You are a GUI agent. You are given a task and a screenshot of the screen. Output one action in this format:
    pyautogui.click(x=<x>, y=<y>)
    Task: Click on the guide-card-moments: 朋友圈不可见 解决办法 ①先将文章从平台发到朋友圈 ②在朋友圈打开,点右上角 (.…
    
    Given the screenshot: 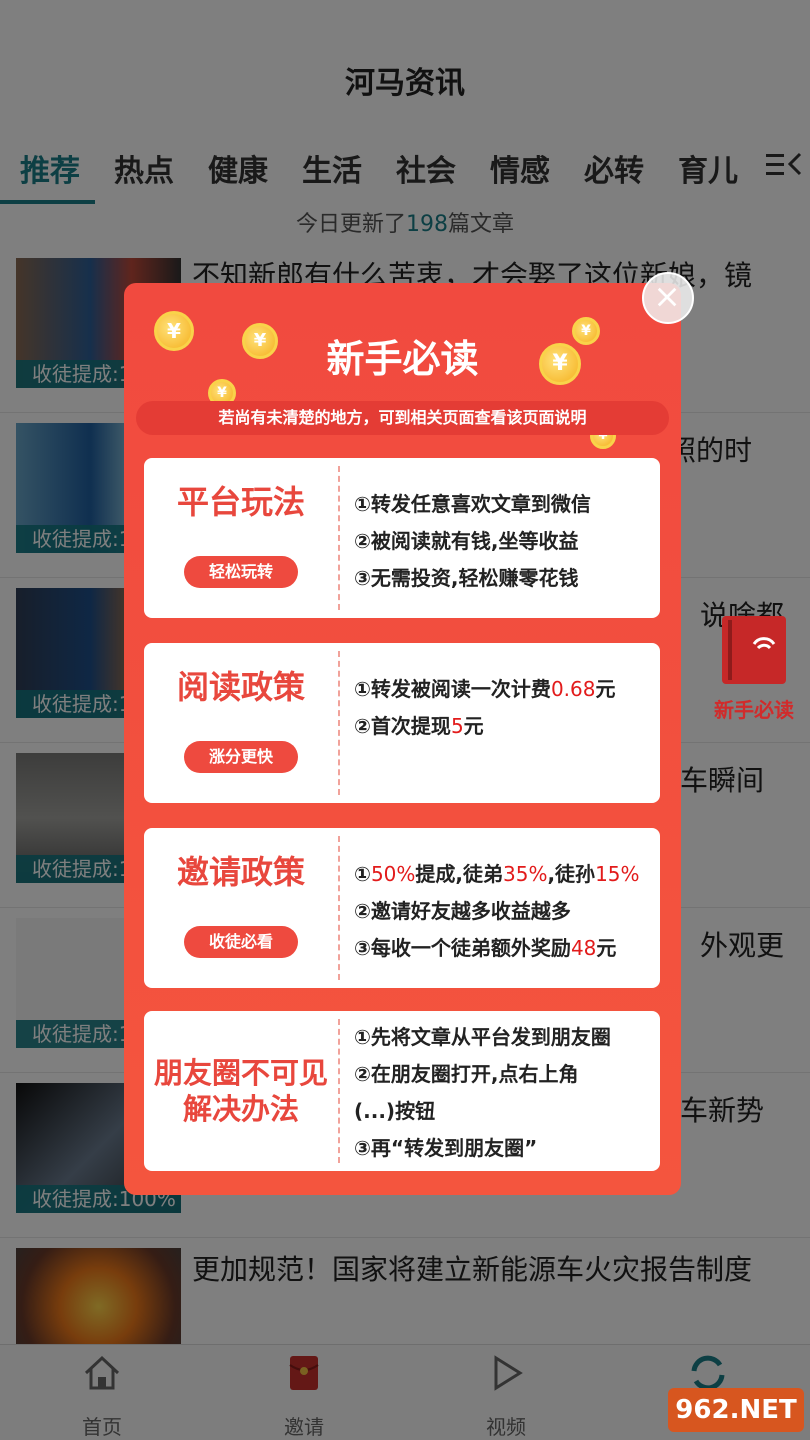 What is the action you would take?
    pyautogui.click(x=402, y=1091)
    